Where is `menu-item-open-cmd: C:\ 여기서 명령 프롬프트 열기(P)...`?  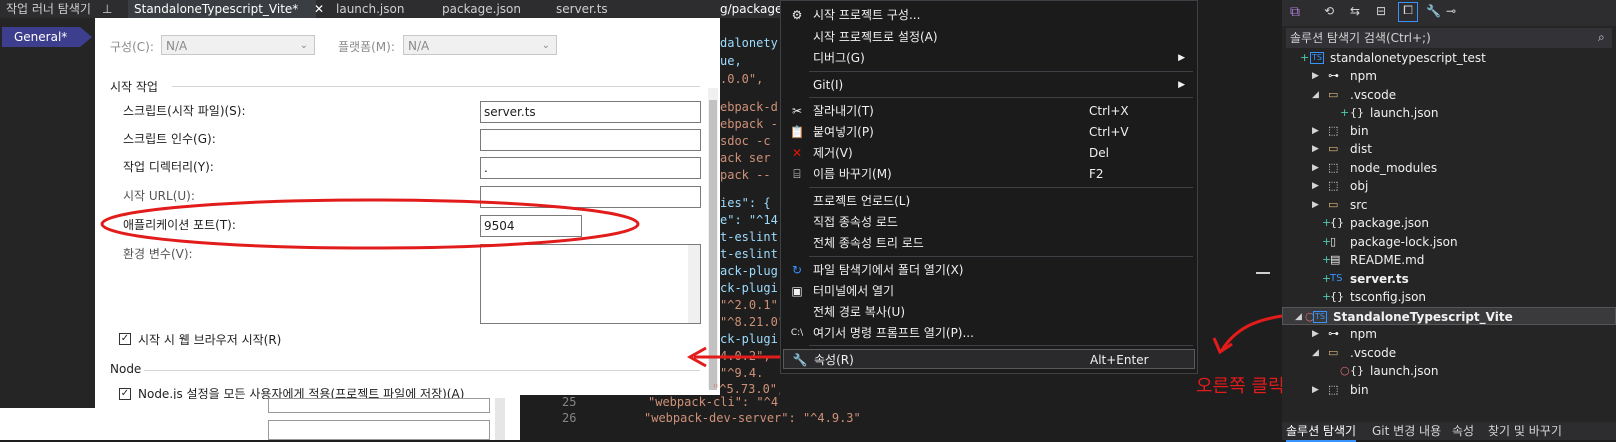 menu-item-open-cmd: C:\ 여기서 명령 프롬프트 열기(P)... is located at coordinates (989, 333).